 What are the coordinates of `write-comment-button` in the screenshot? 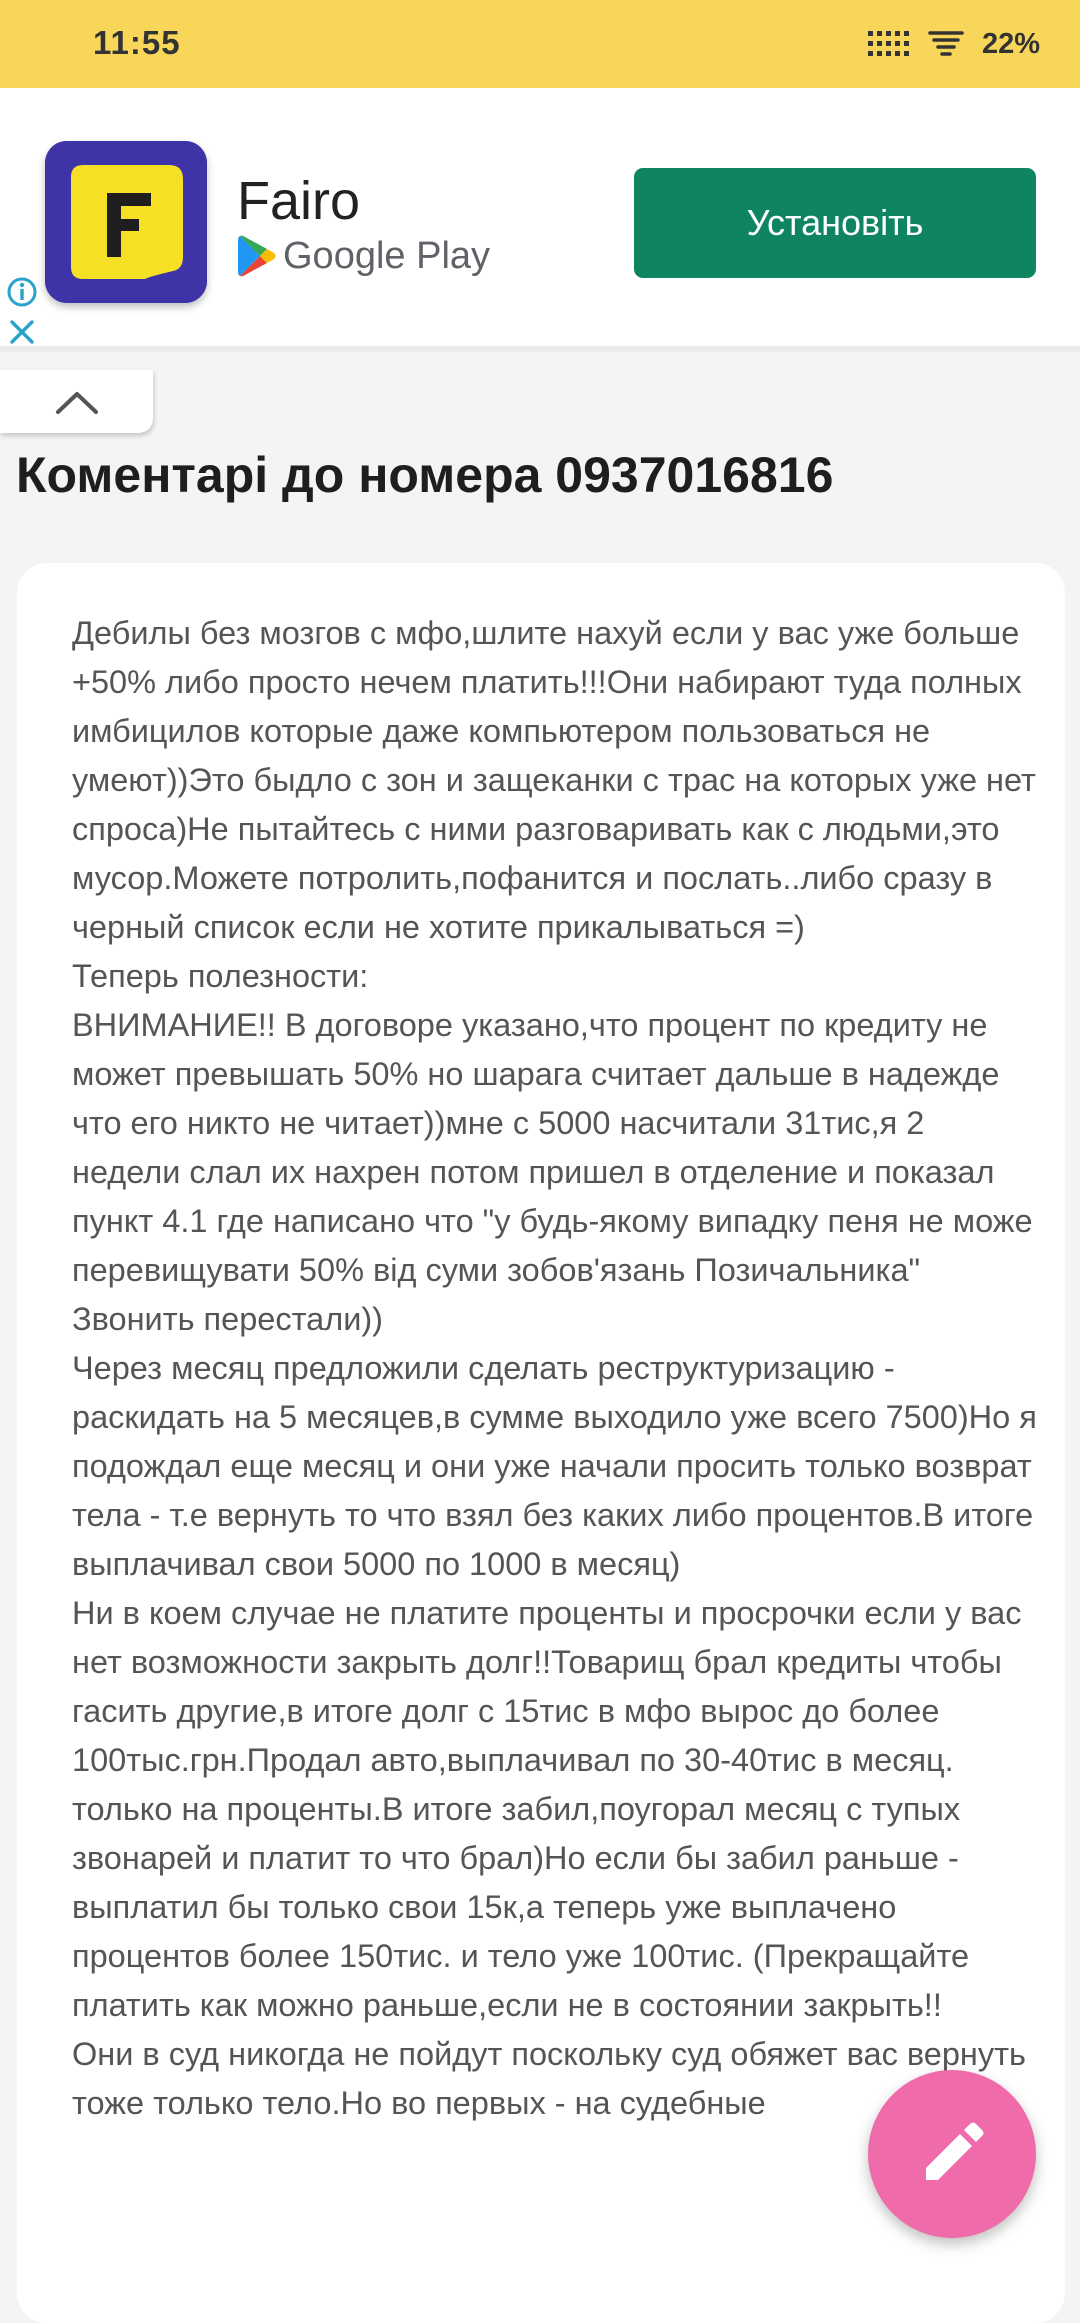 It's located at (952, 2154).